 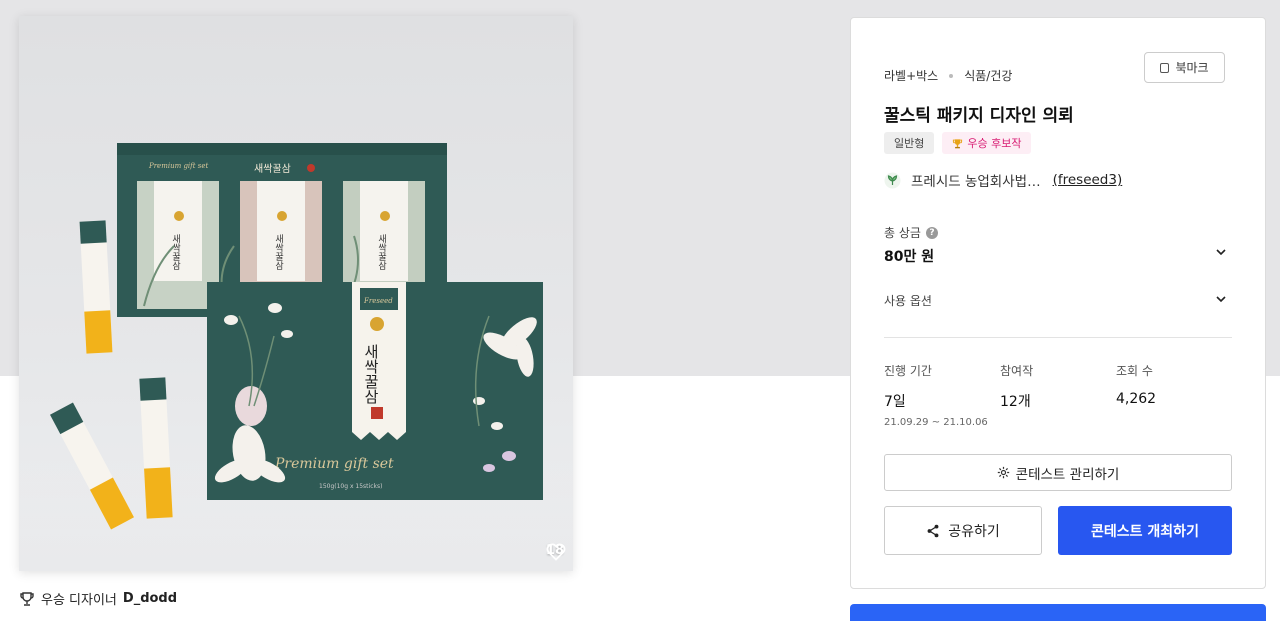 What do you see at coordinates (892, 180) in the screenshot?
I see `company-logo-icon` at bounding box center [892, 180].